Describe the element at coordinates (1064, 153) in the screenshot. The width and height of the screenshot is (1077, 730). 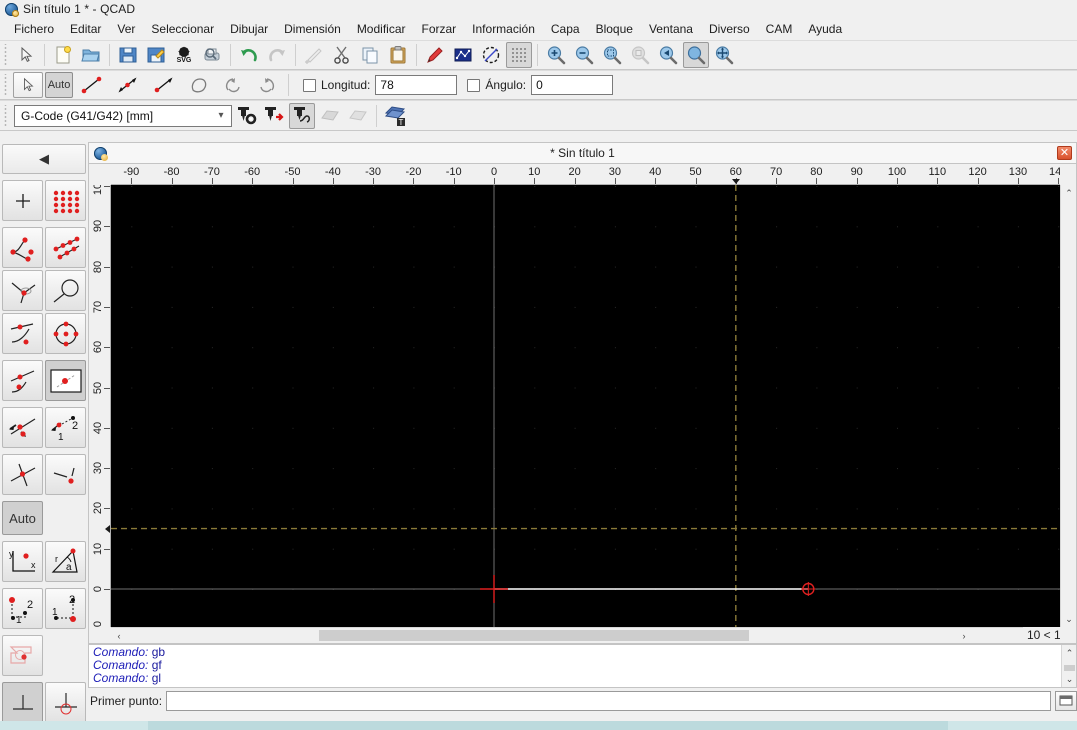
I see `close-icon: ✕` at that location.